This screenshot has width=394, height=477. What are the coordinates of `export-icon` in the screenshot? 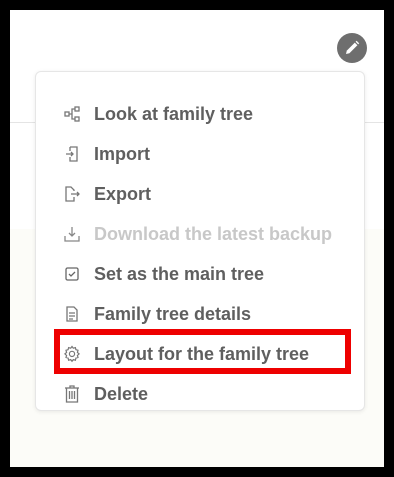 It's located at (72, 194).